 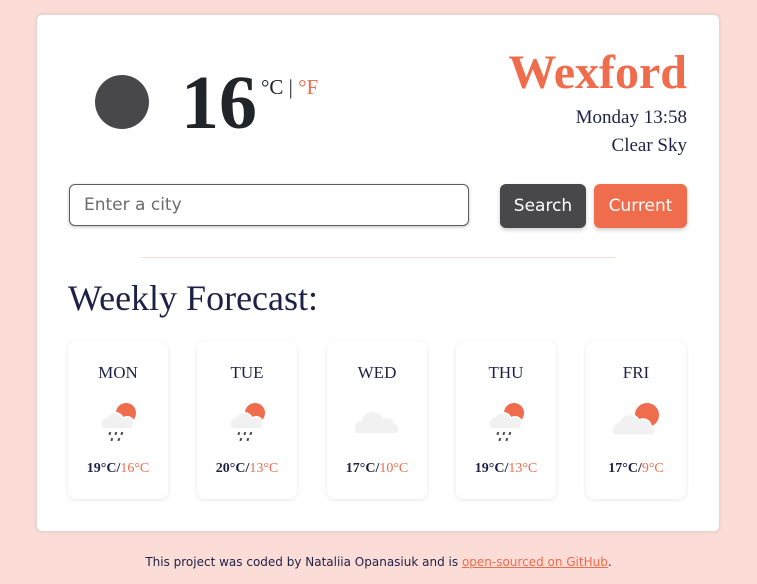 I want to click on forecast-temps: 17°C/10°C, so click(x=377, y=469).